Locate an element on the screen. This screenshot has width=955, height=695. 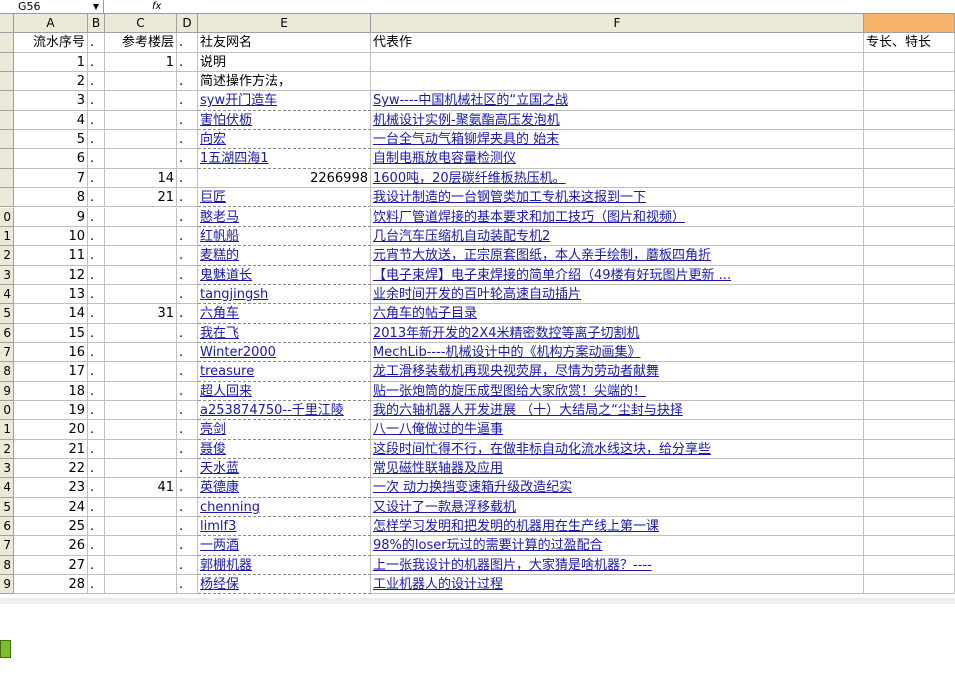
column-header-g is located at coordinates (909, 24).